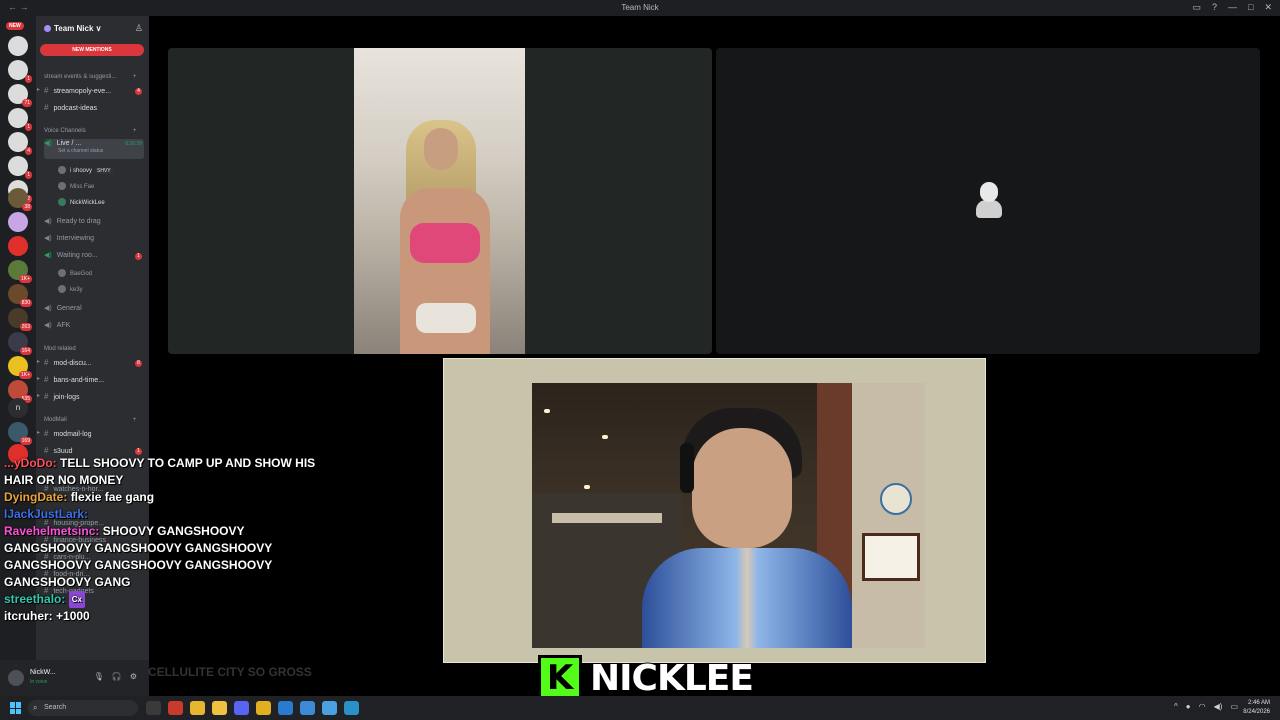  I want to click on system-tray: ^ ● ◠ ◀) ▭, so click(1206, 706).